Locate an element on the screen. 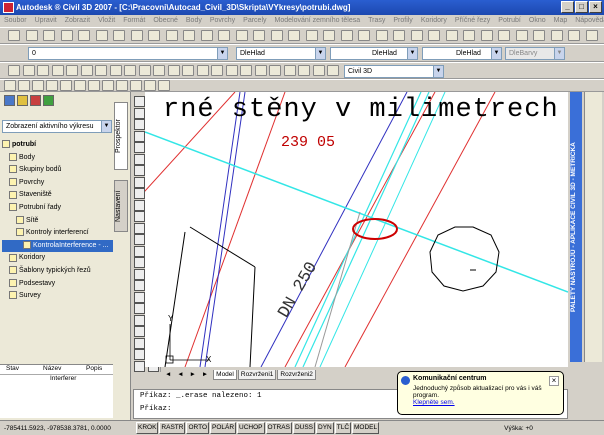 The height and width of the screenshot is (435, 604). menu-item: Okno is located at coordinates (537, 21).